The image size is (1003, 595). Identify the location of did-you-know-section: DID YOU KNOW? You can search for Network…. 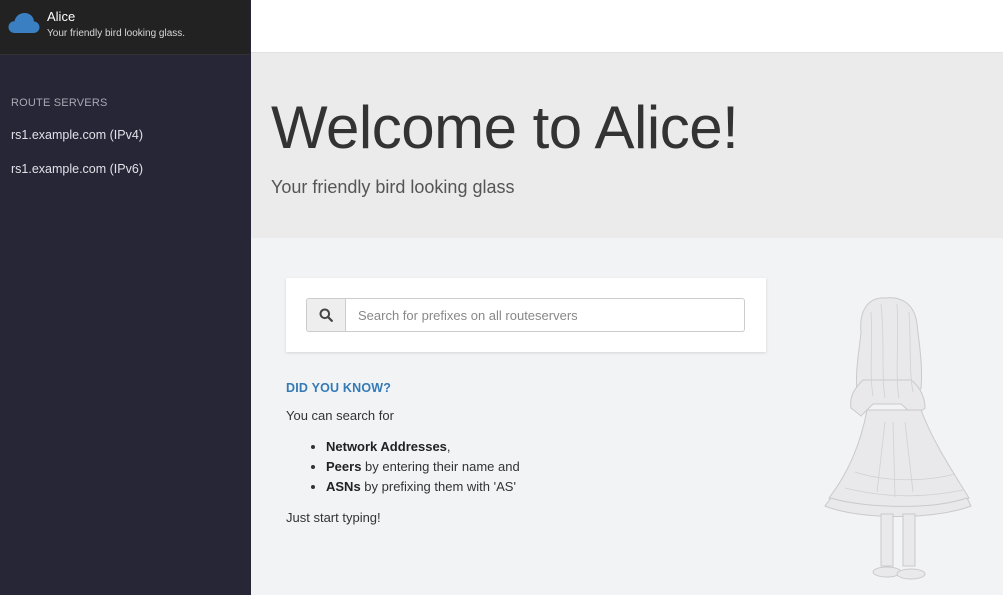
(526, 453).